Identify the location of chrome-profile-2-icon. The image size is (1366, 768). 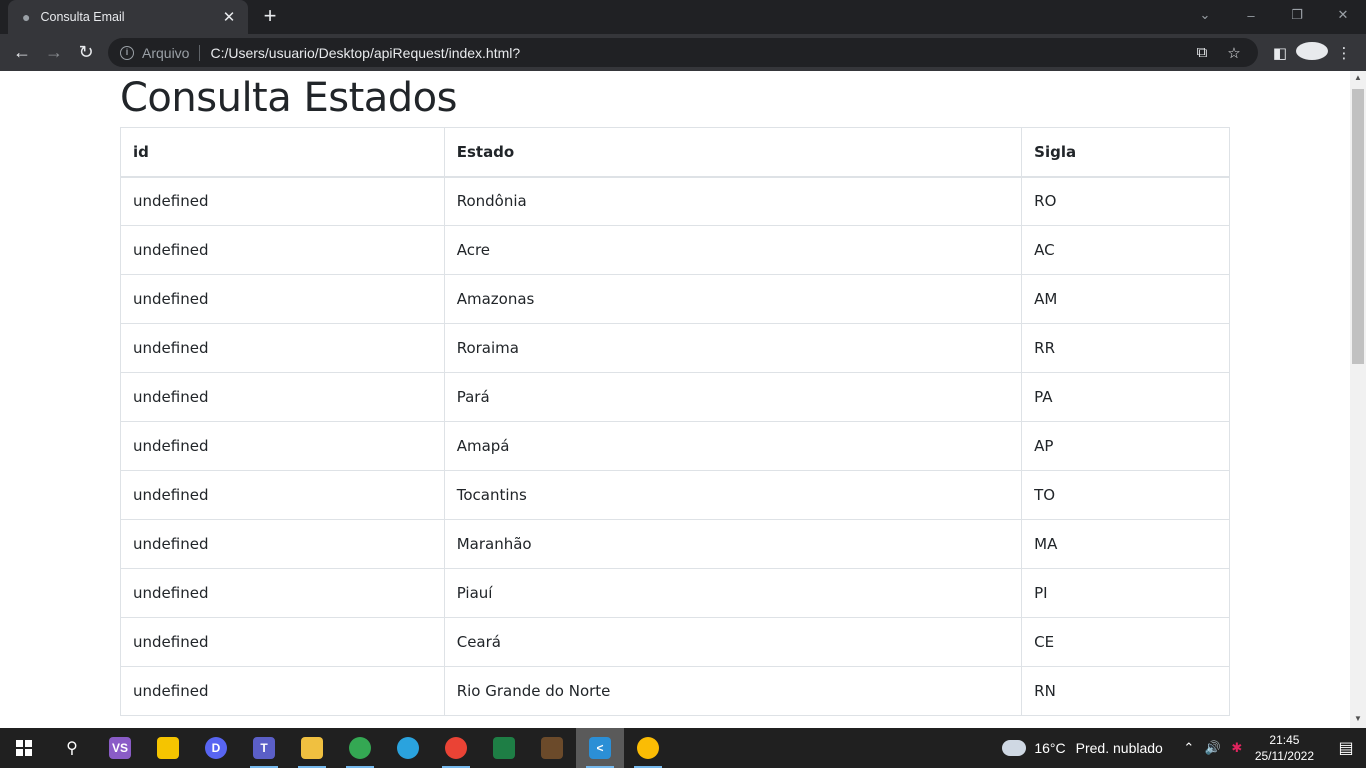
(456, 748).